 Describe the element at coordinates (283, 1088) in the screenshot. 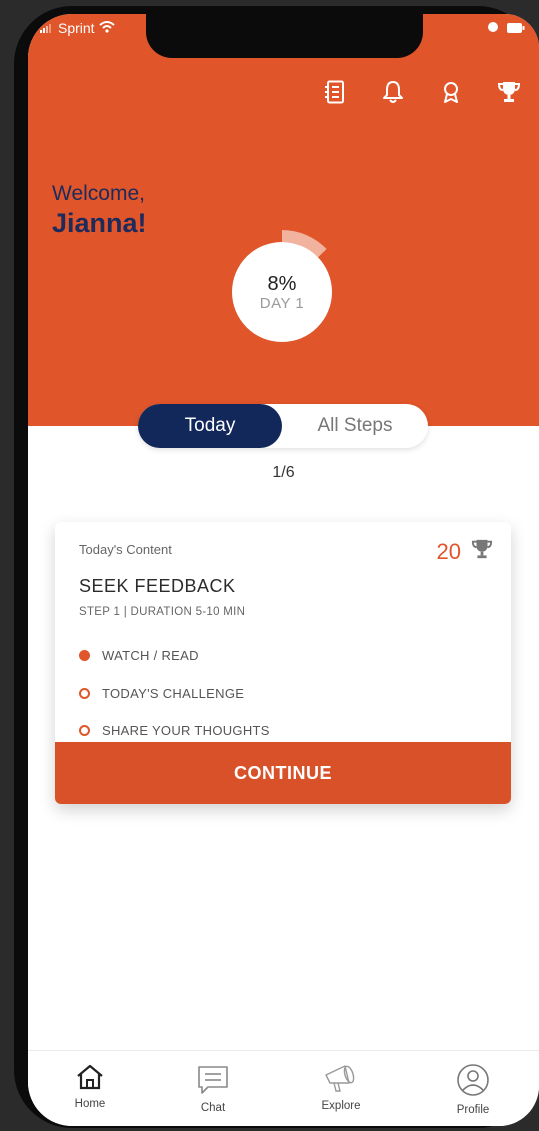

I see `bottom-nav: Home Chat Explore Profile` at that location.